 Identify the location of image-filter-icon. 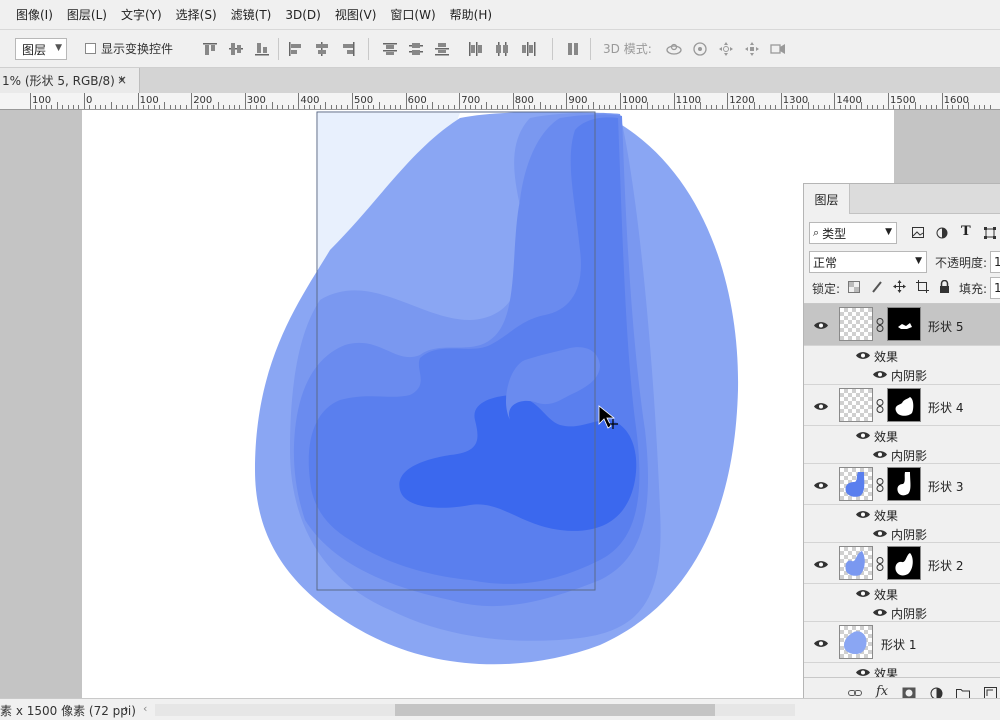
(918, 232).